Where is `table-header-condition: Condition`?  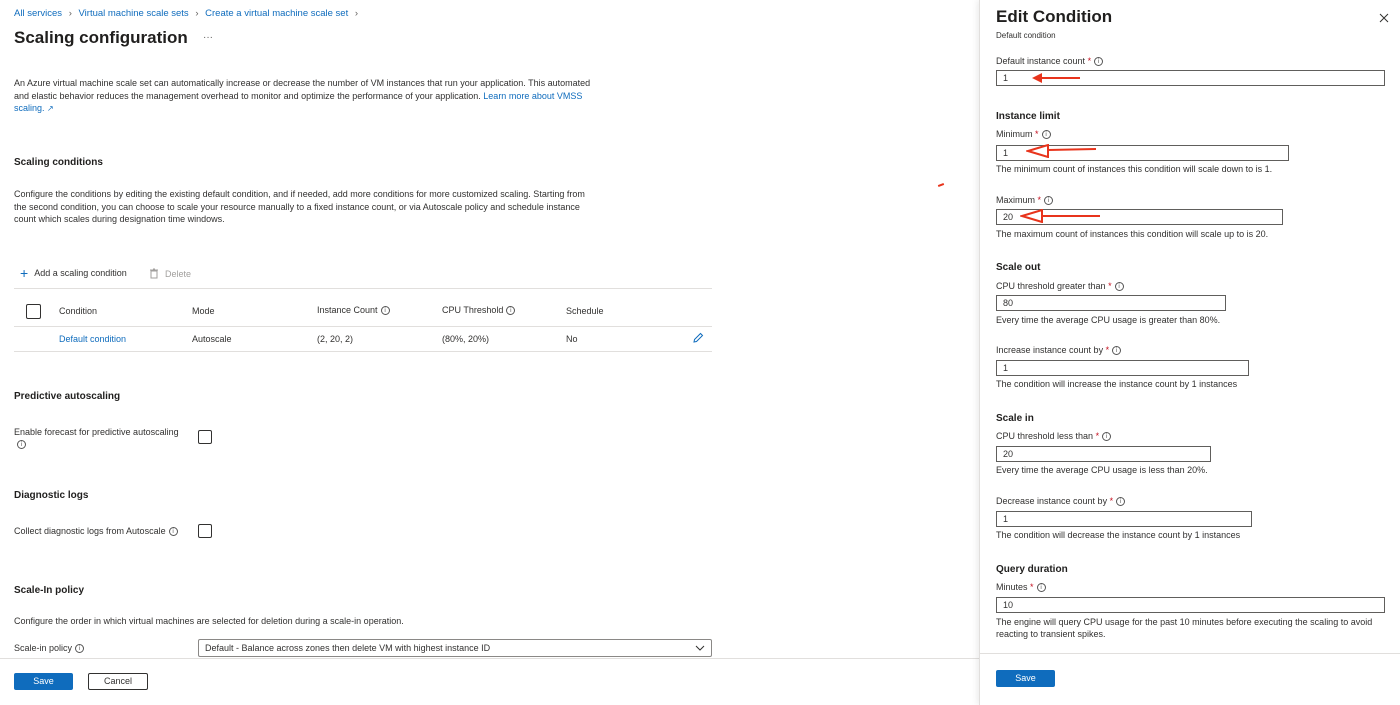 table-header-condition: Condition is located at coordinates (78, 311).